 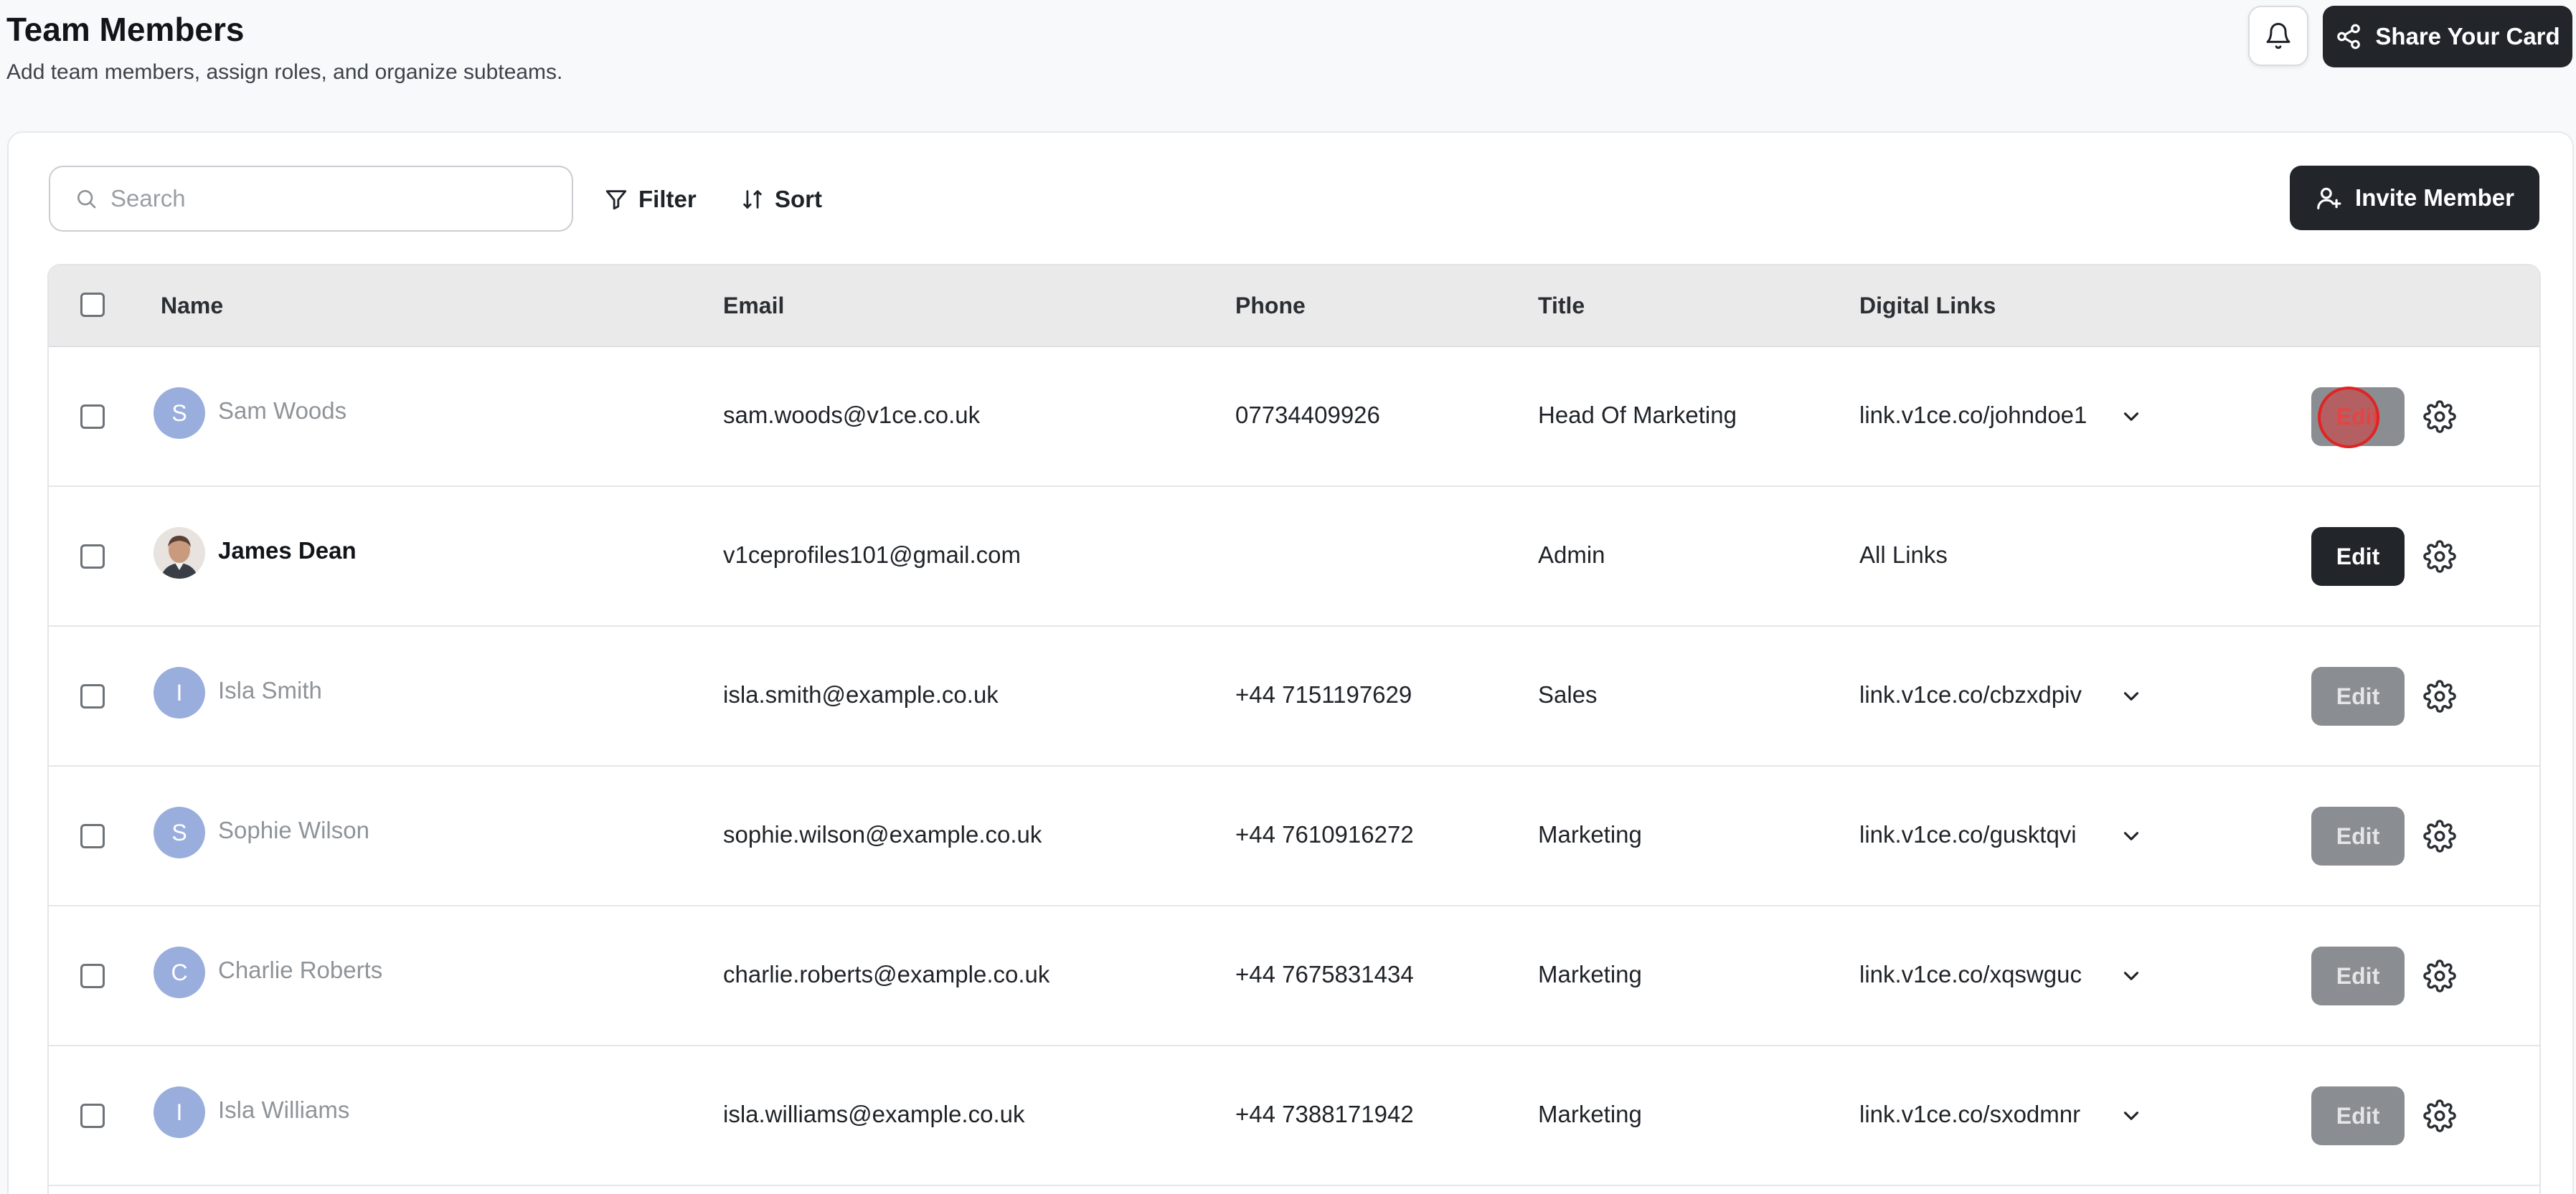 I want to click on click-indicator, so click(x=2348, y=417).